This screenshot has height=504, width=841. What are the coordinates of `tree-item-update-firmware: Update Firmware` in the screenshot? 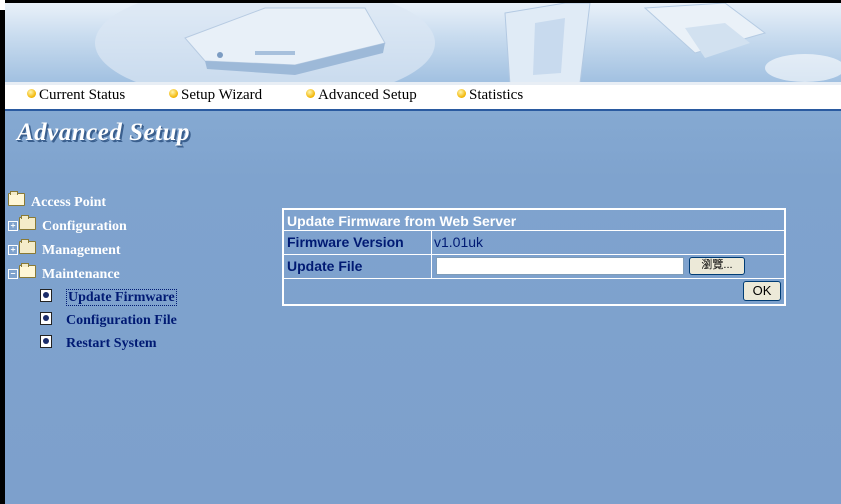 It's located at (108, 297).